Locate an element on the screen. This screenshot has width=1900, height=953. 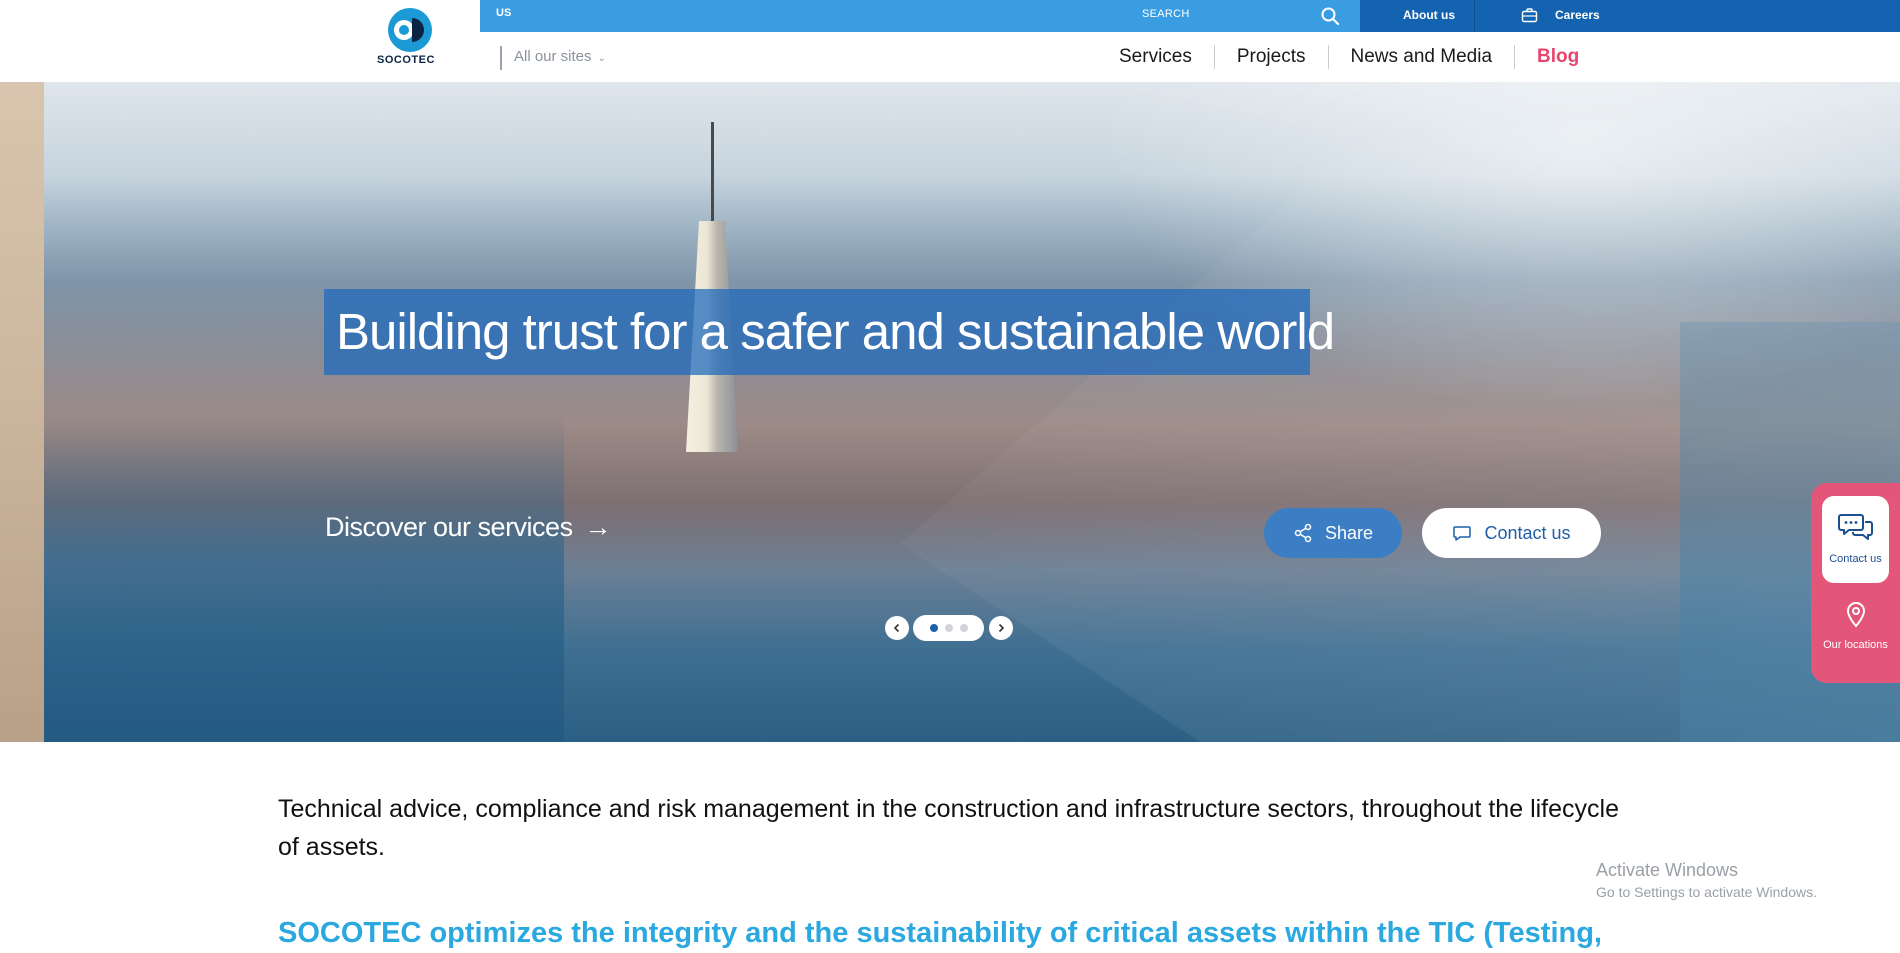
top-utility-bar: US SEARCH About us Careers is located at coordinates (950, 16).